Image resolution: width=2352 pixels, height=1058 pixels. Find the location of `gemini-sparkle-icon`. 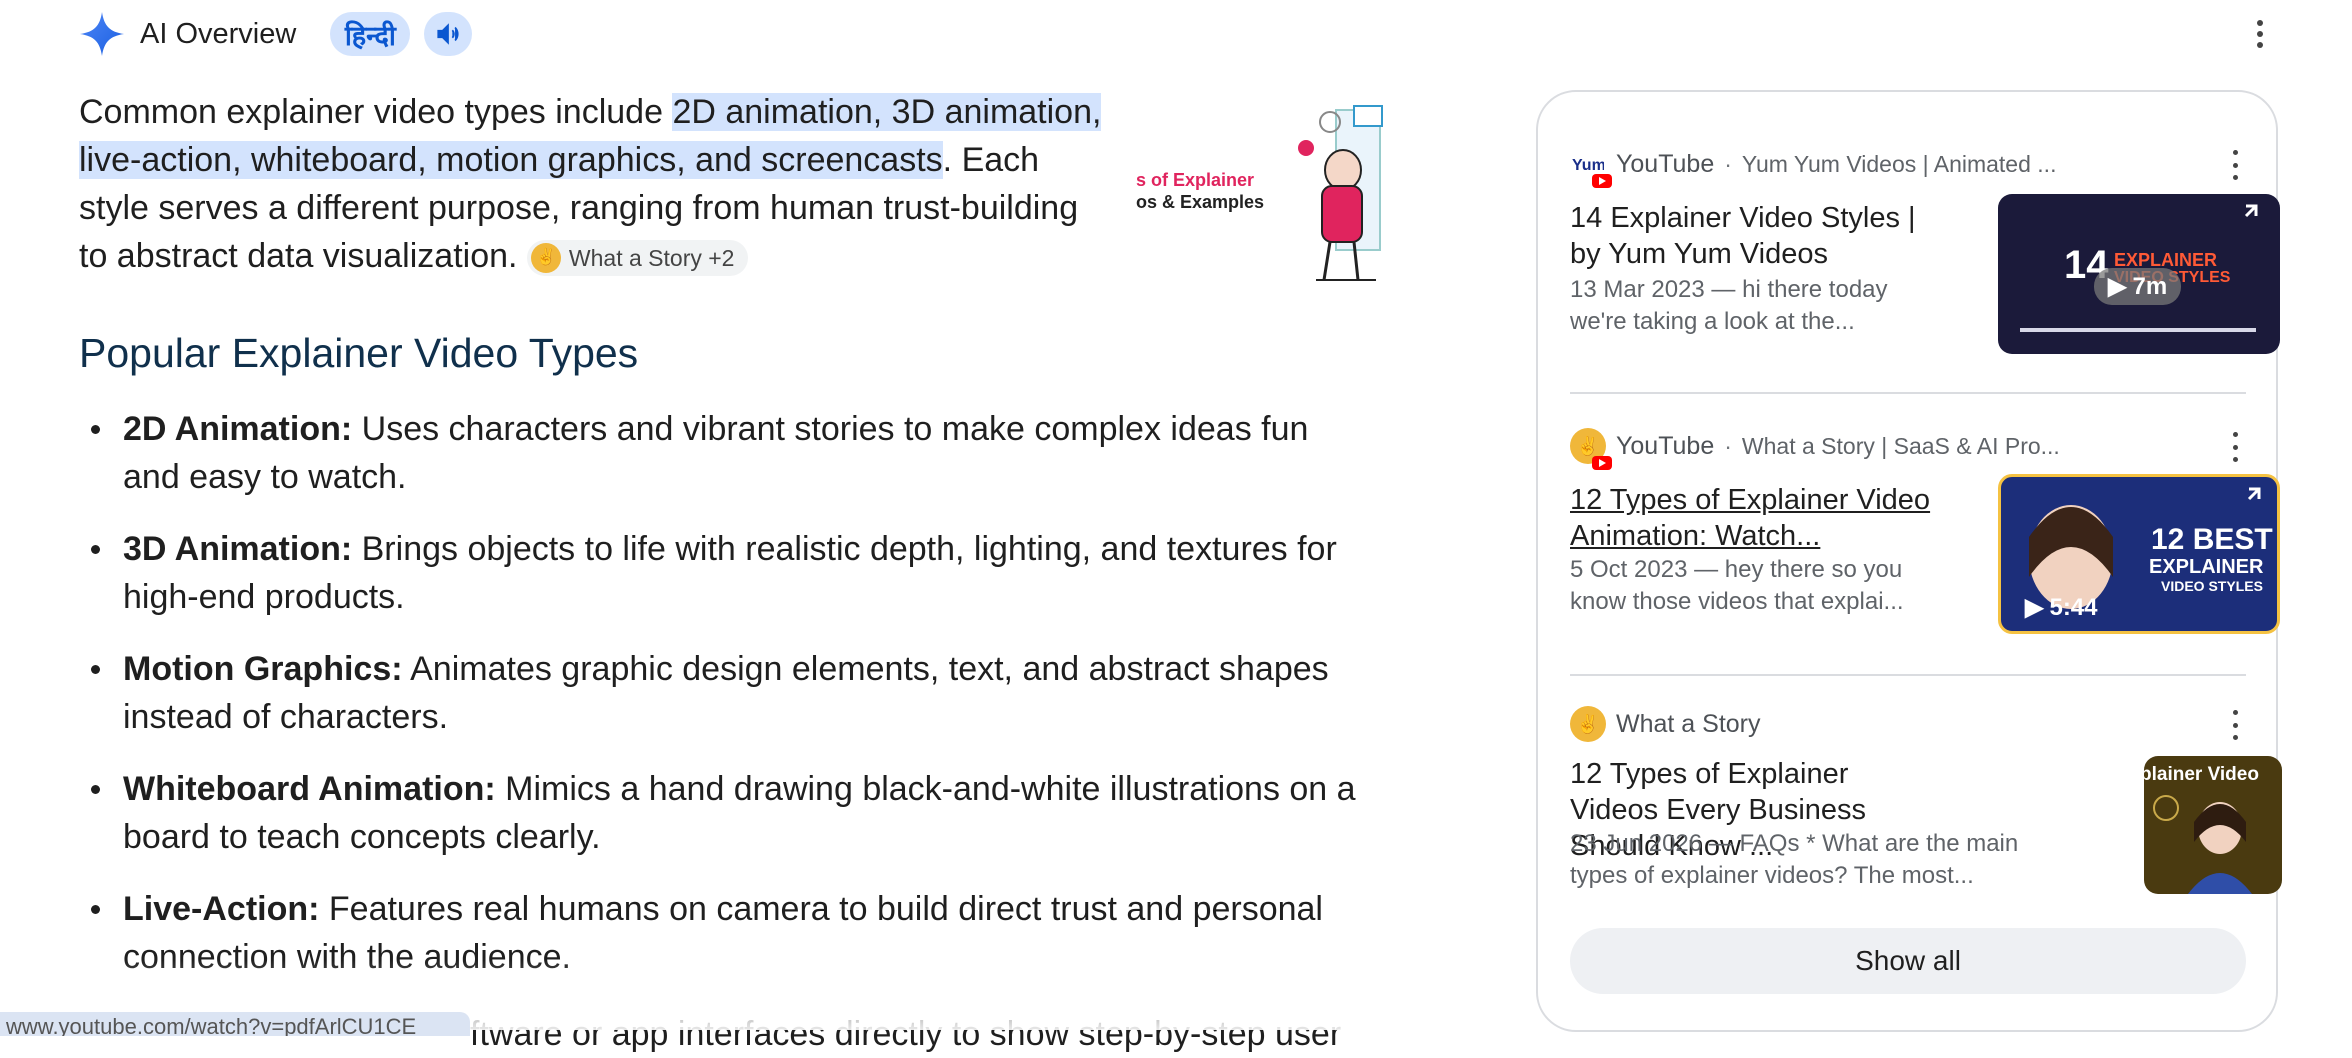

gemini-sparkle-icon is located at coordinates (102, 34).